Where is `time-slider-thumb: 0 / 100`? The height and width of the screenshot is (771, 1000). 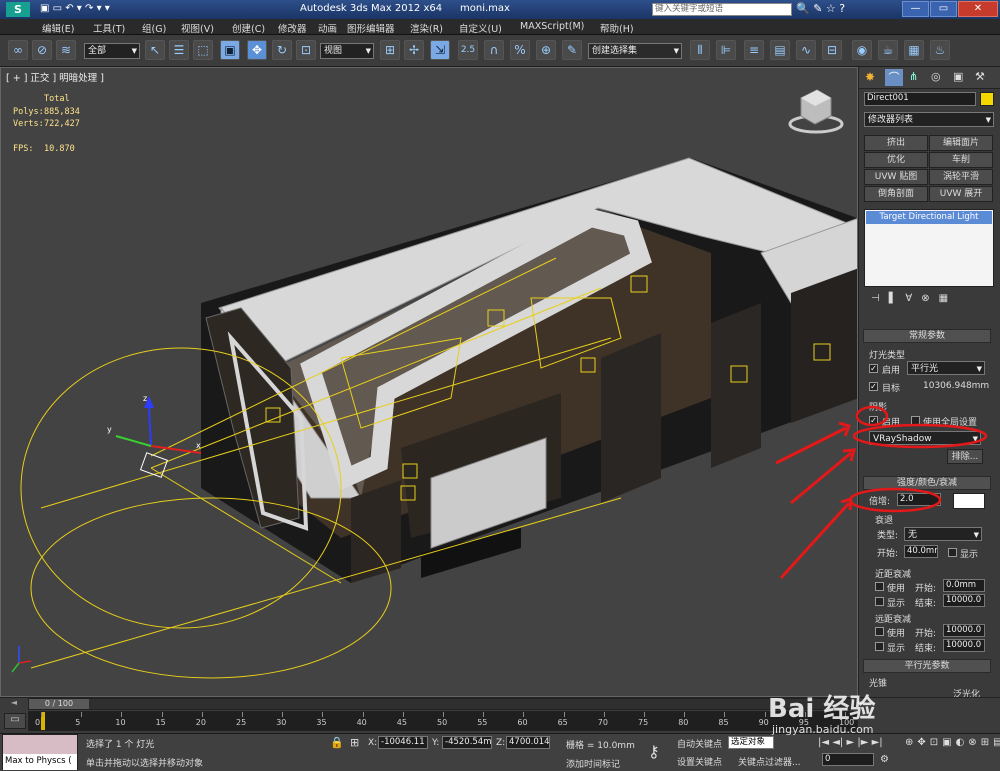
time-slider-thumb: 0 / 100 is located at coordinates (59, 704).